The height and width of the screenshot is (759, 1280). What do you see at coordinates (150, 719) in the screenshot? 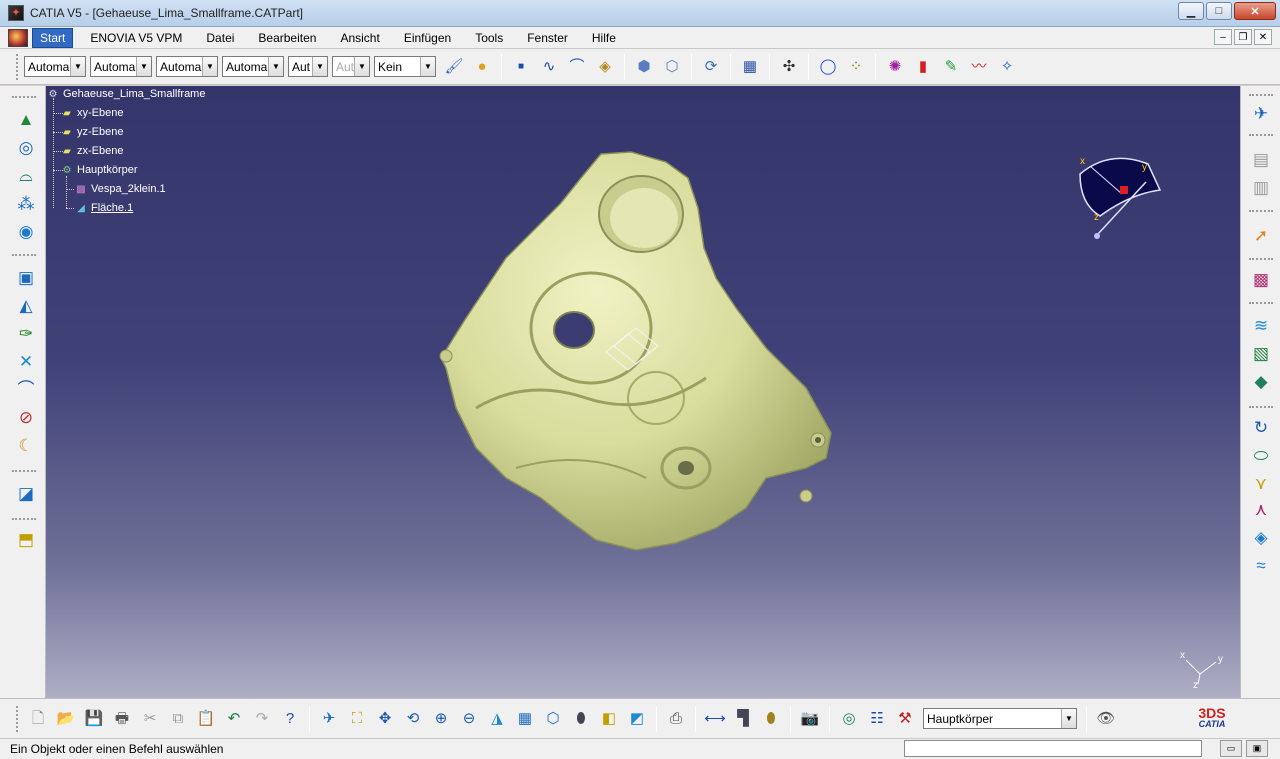
I see `cut-icon: ✂` at bounding box center [150, 719].